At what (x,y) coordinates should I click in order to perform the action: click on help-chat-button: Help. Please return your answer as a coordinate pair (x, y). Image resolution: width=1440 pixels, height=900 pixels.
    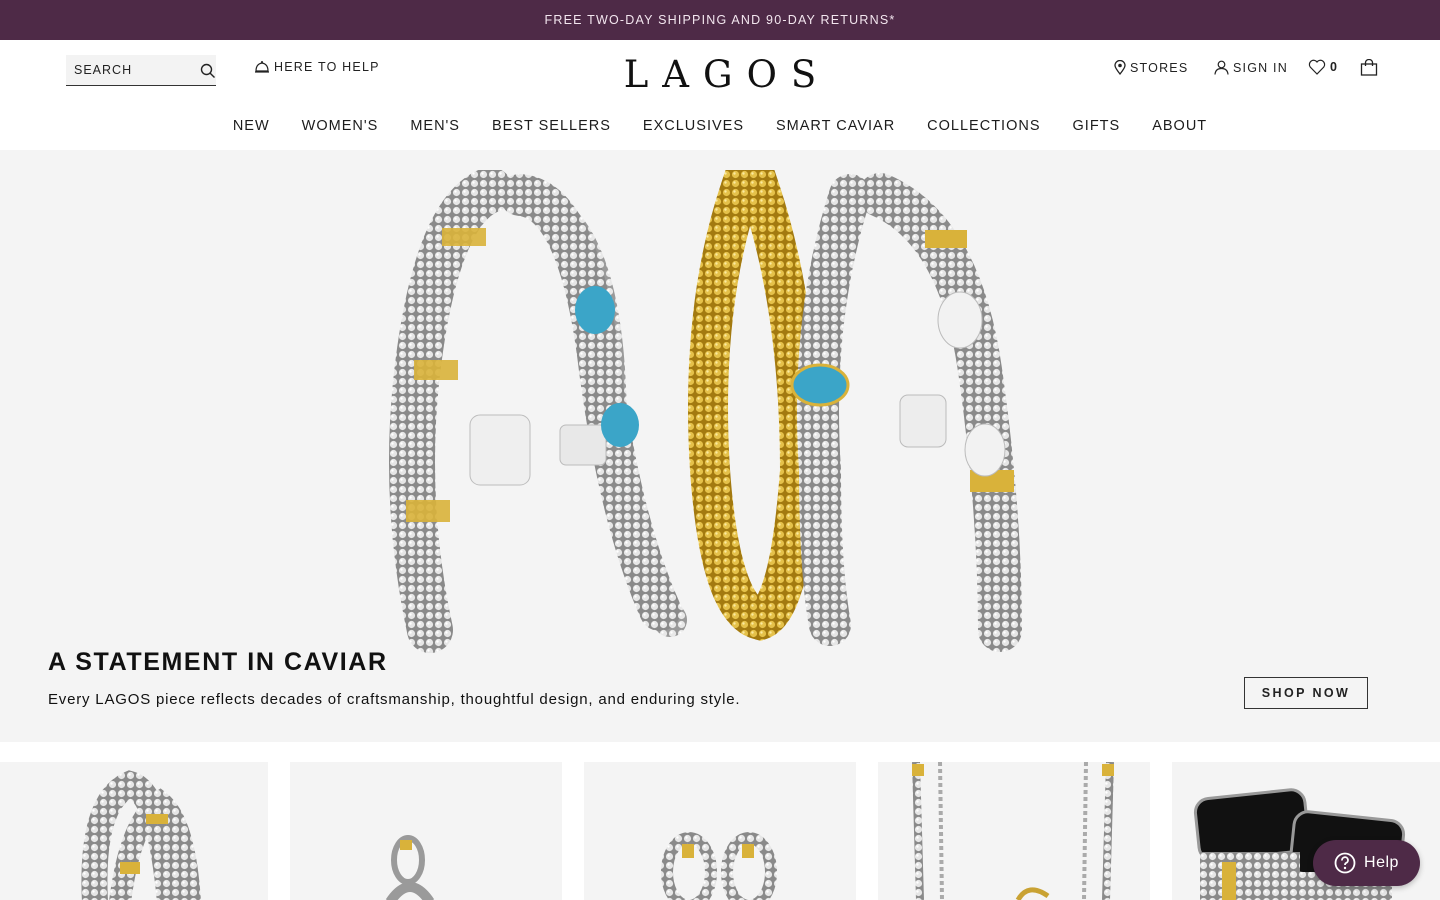
    Looking at the image, I should click on (1366, 863).